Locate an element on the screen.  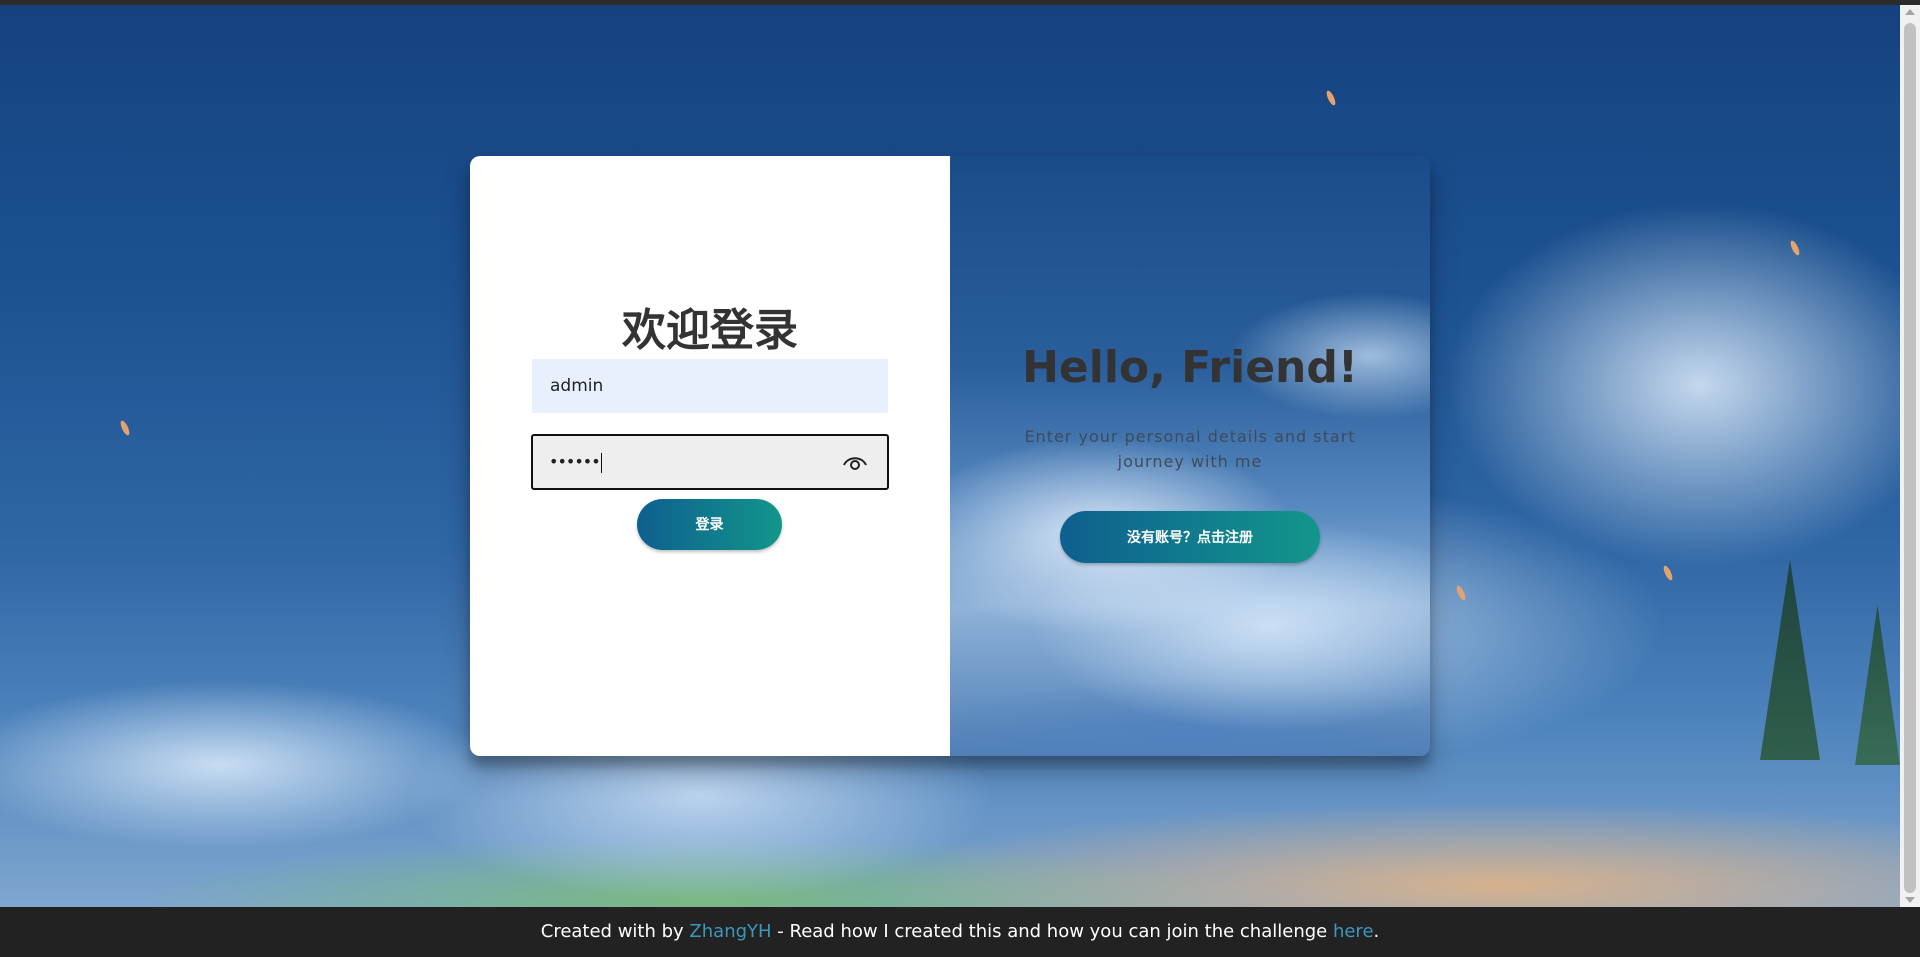
register-button: 没有账号？点击注册 is located at coordinates (1190, 537).